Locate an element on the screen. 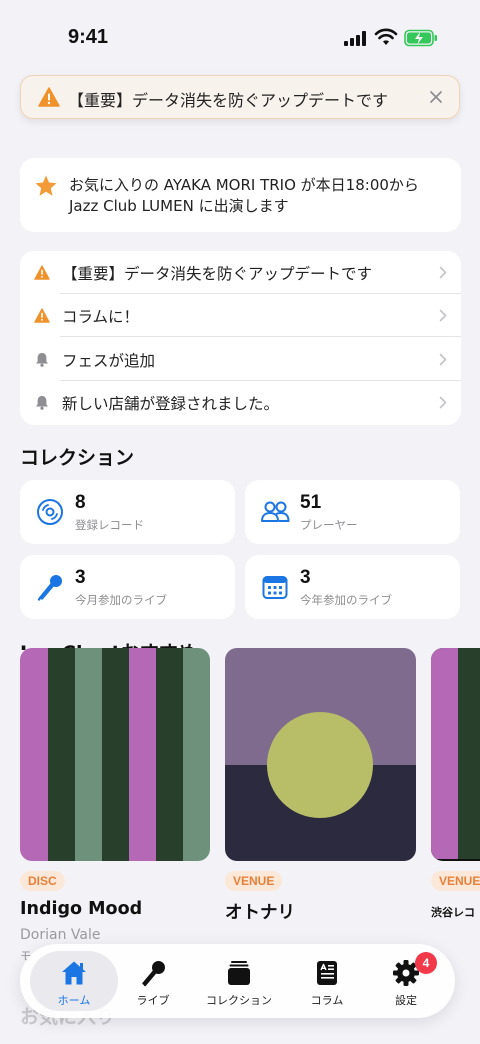 This screenshot has width=480, height=1044. notification-item: 【重要】データ消失を防ぐアップデートです is located at coordinates (240, 272).